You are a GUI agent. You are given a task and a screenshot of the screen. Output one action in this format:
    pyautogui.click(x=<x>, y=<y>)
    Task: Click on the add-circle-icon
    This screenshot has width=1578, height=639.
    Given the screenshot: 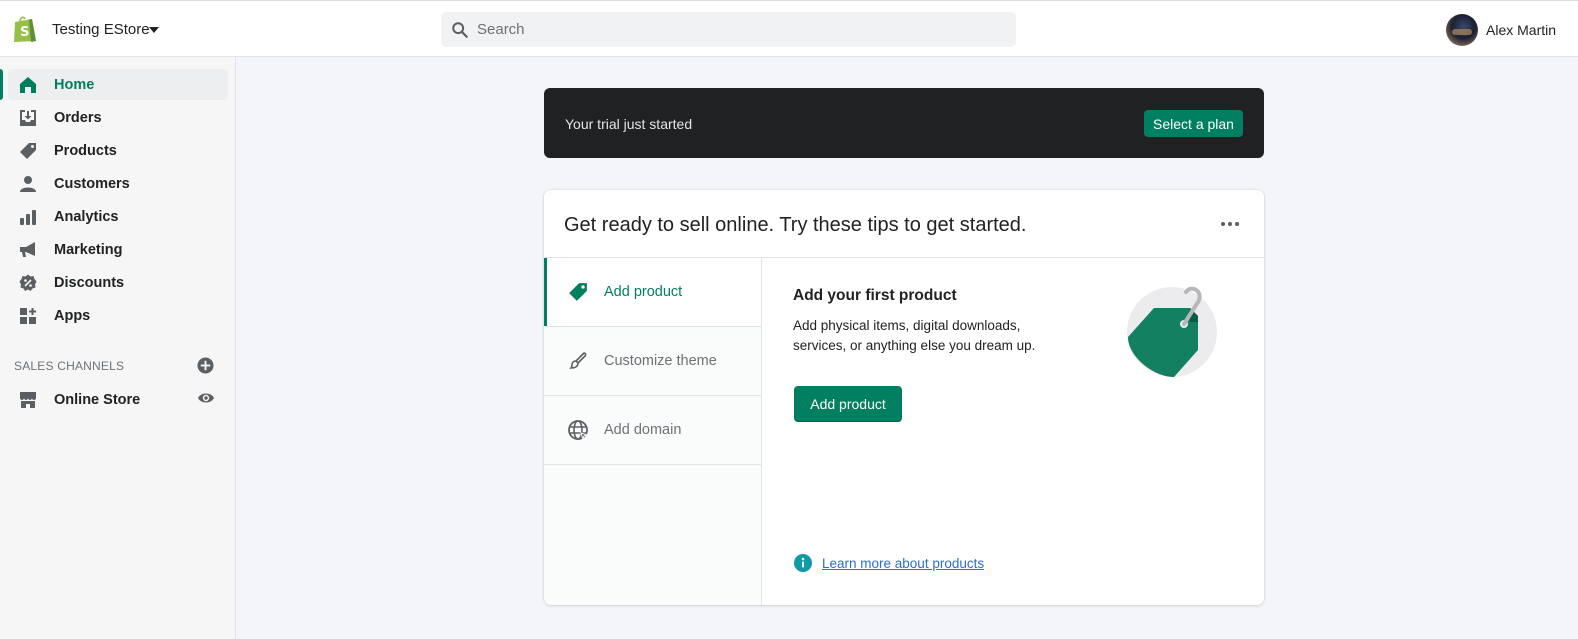 What is the action you would take?
    pyautogui.click(x=205, y=365)
    